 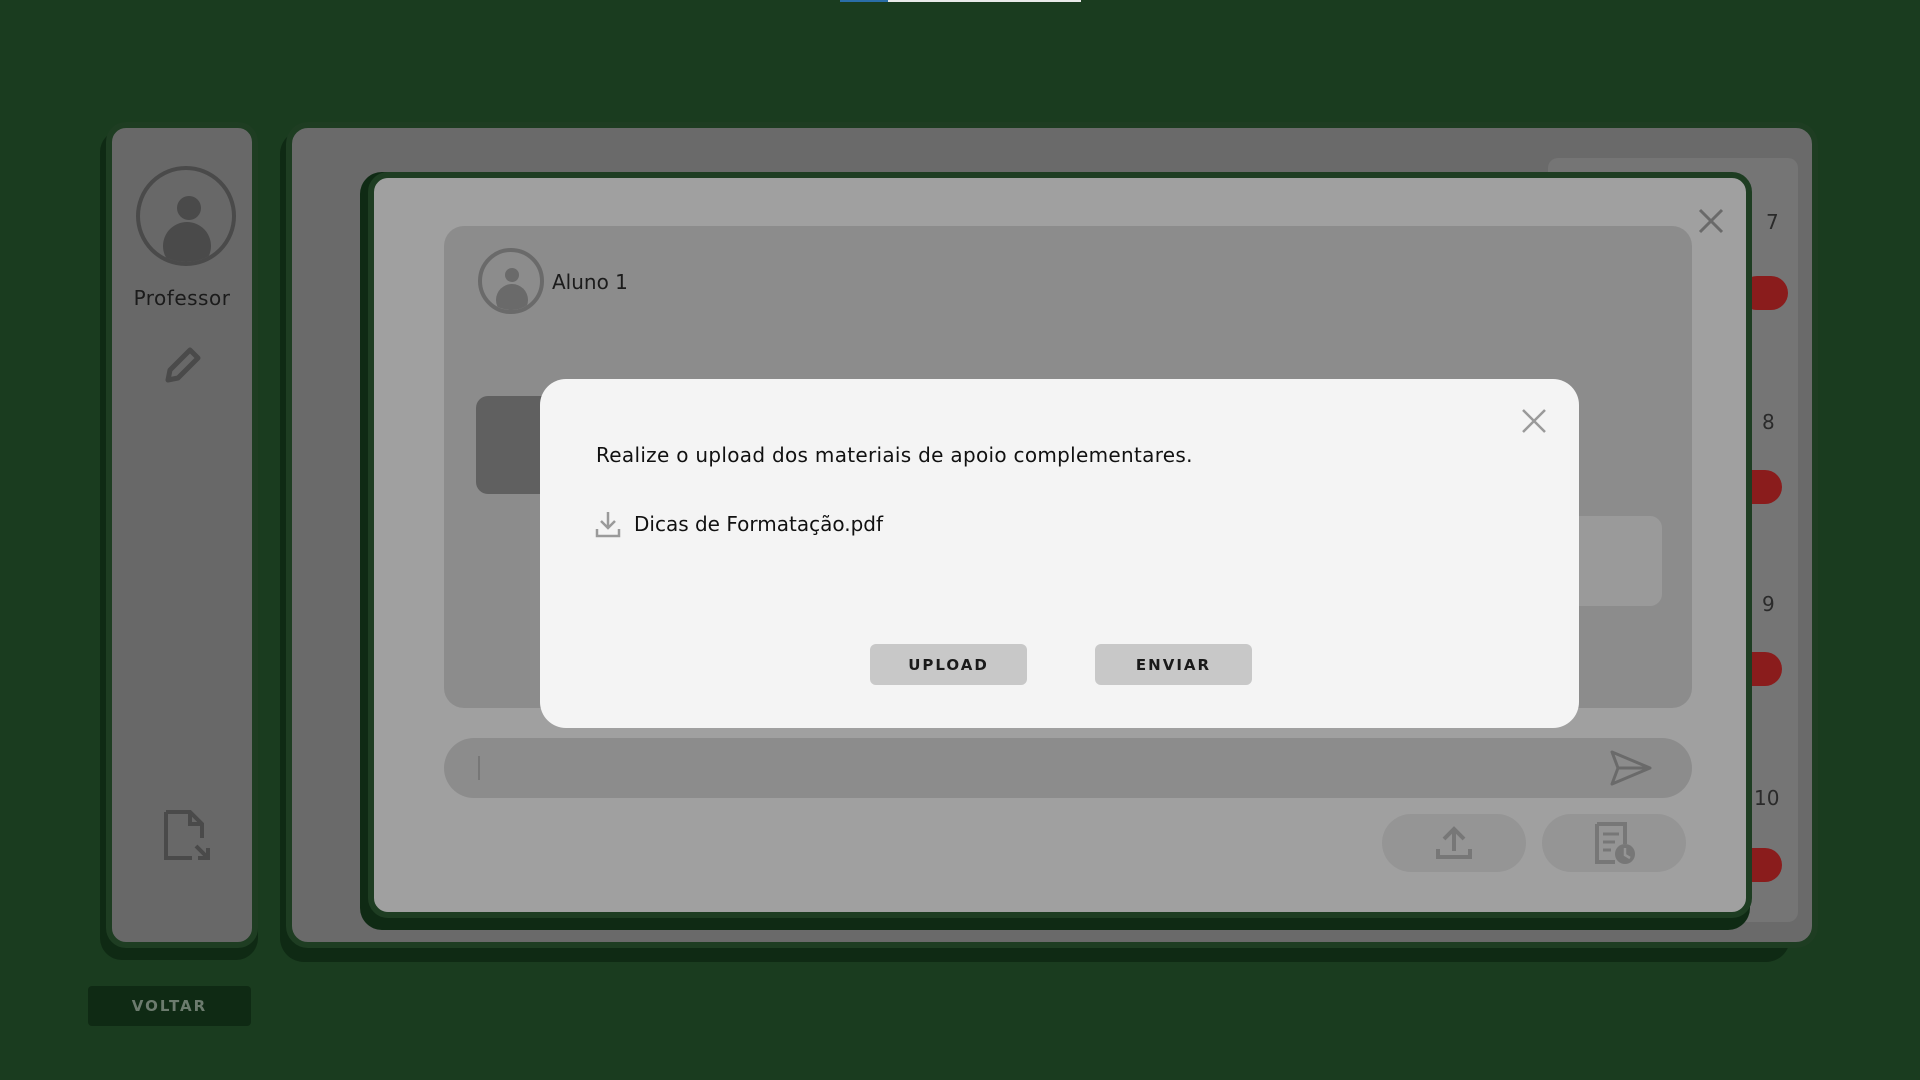 I want to click on student-name: Aluno 1, so click(x=590, y=282).